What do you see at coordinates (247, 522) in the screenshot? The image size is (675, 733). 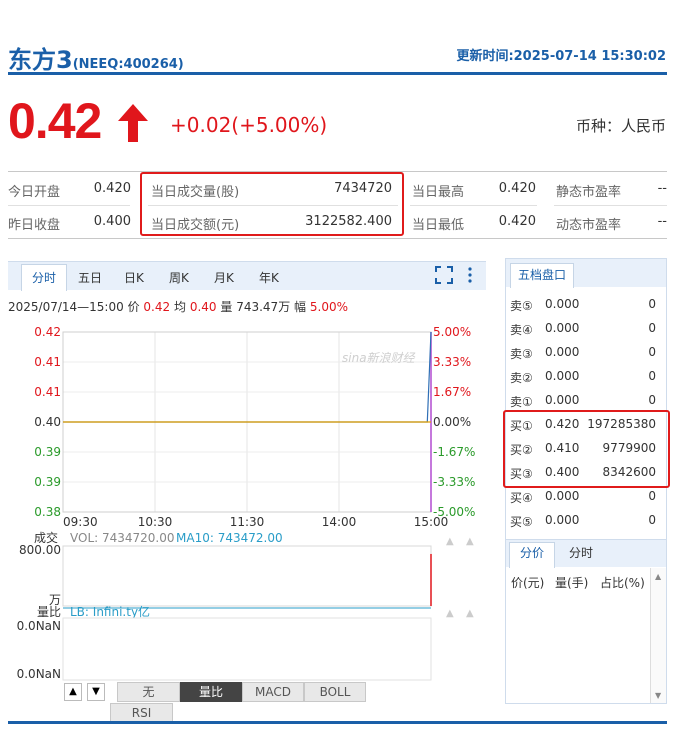 I see `x-tick-label: 11:30` at bounding box center [247, 522].